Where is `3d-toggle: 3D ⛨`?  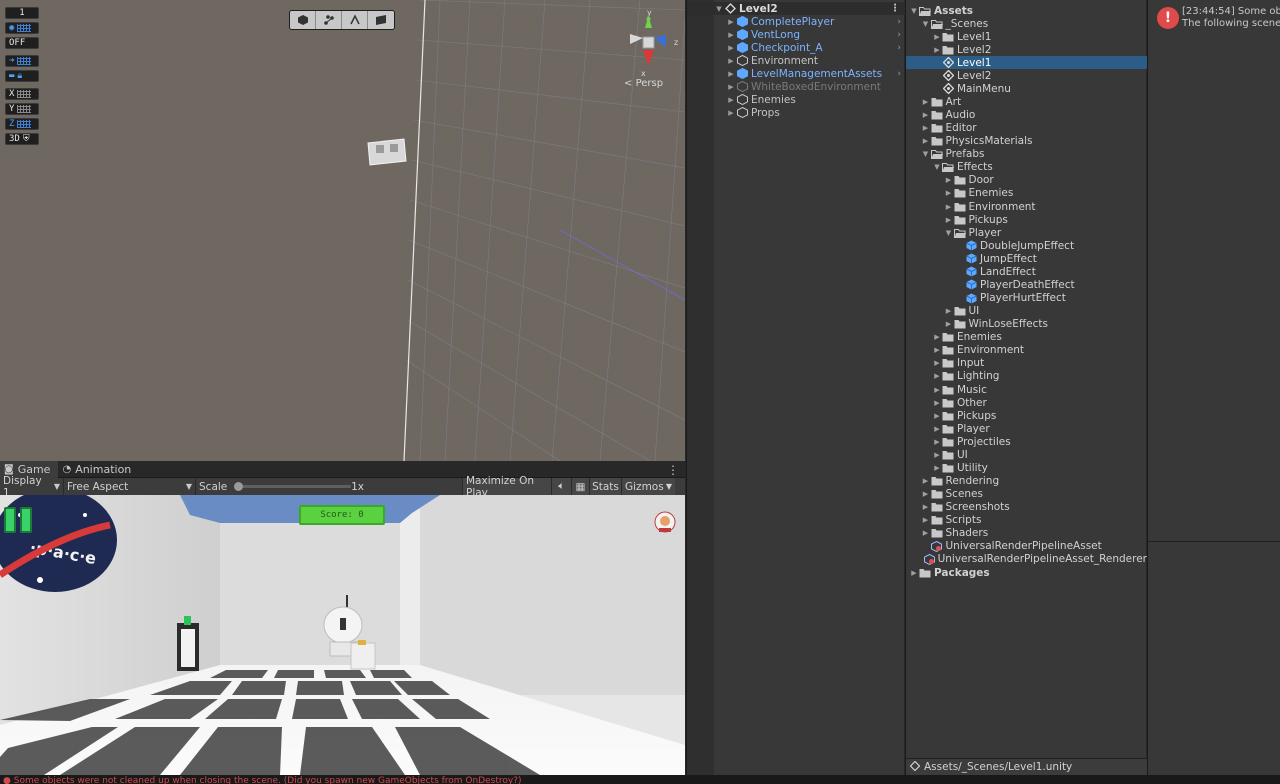
3d-toggle: 3D ⛨ is located at coordinates (22, 139).